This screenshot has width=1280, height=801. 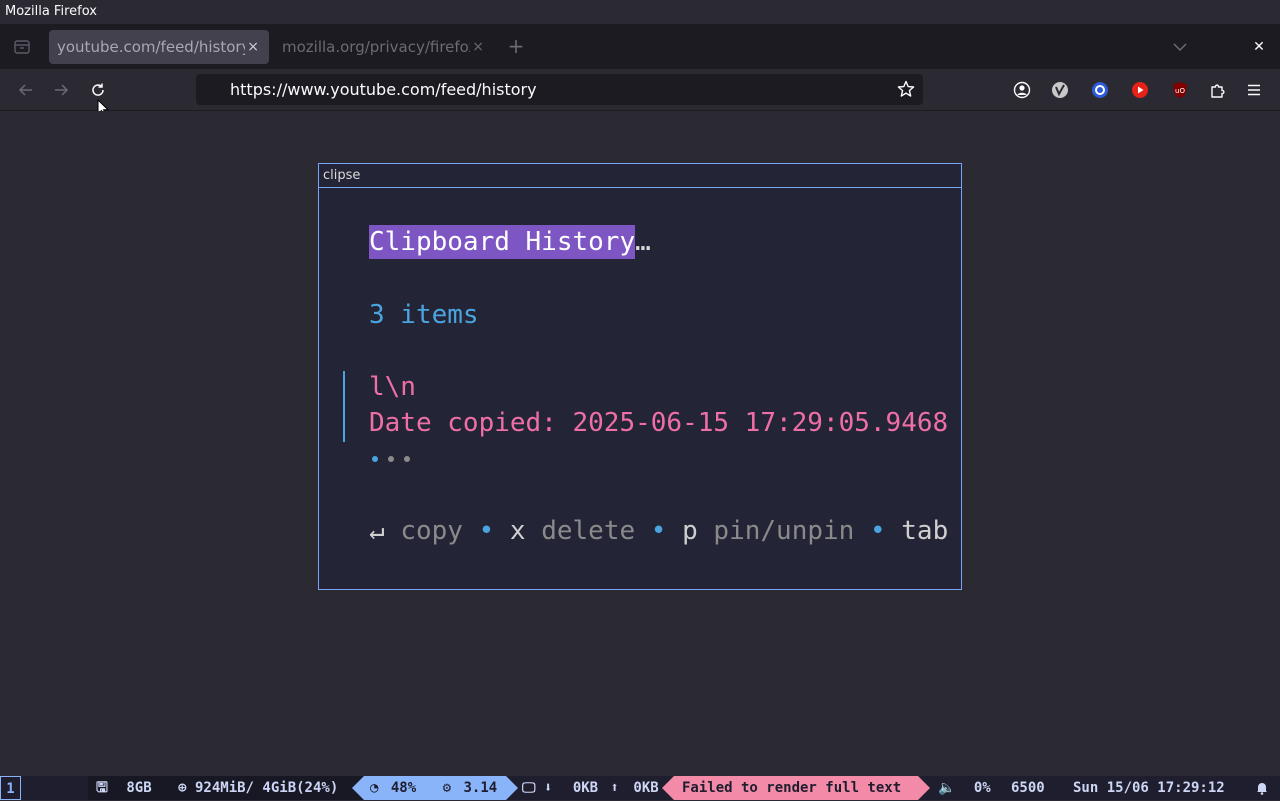 I want to click on extension-circle-icon, so click(x=1100, y=90).